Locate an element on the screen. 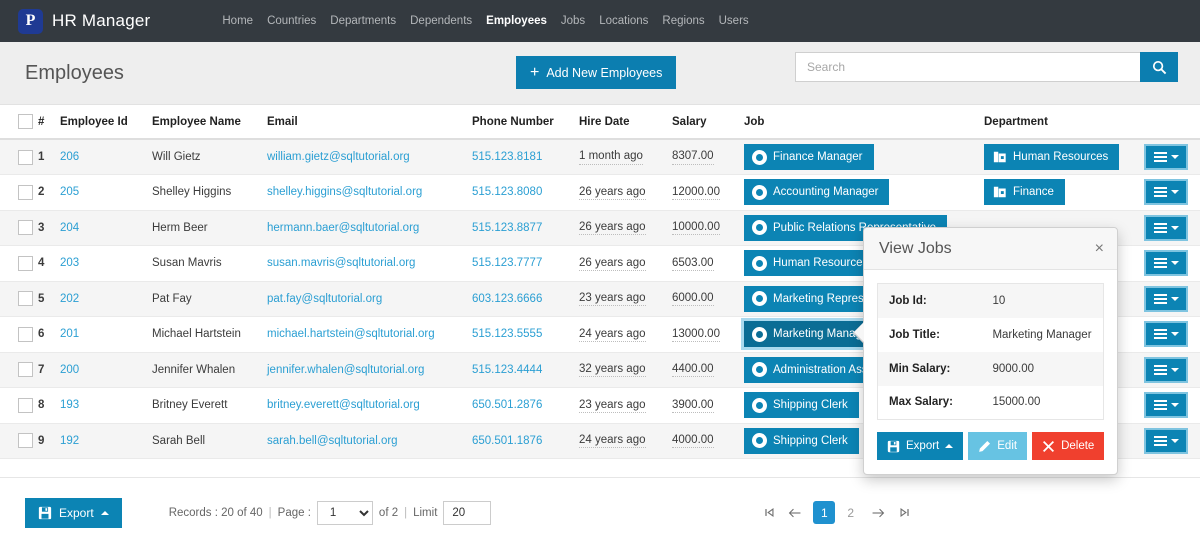 Image resolution: width=1200 pixels, height=547 pixels. next-page-button is located at coordinates (878, 513).